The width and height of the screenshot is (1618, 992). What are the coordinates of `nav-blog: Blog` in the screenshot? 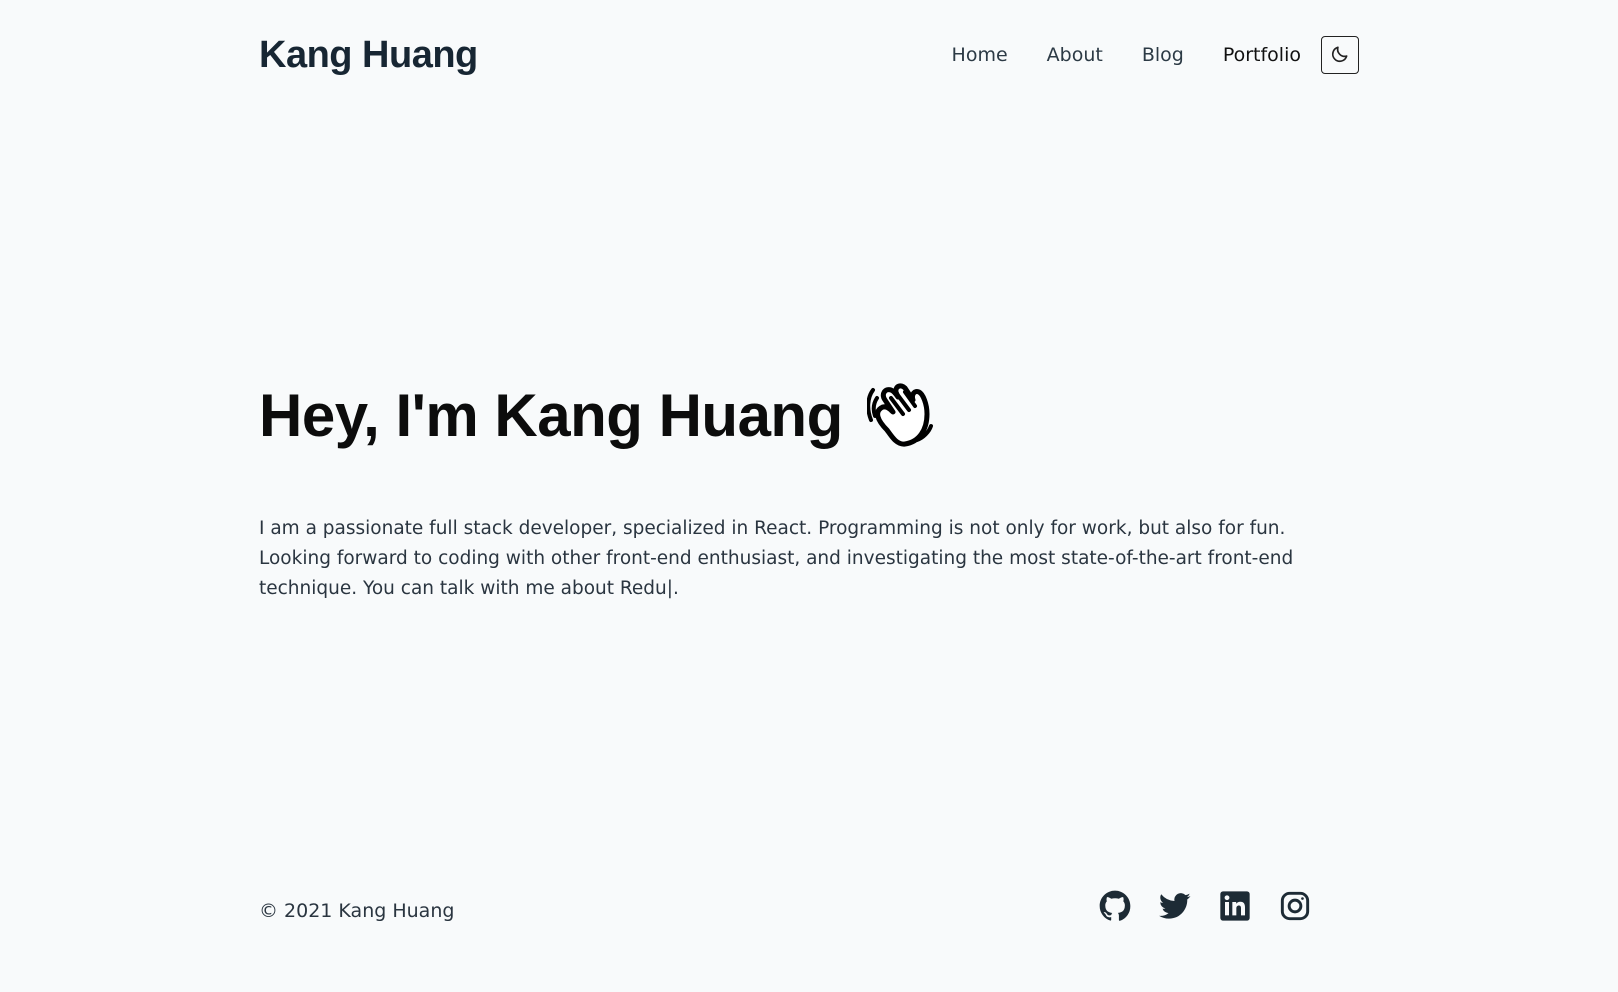 It's located at (1163, 55).